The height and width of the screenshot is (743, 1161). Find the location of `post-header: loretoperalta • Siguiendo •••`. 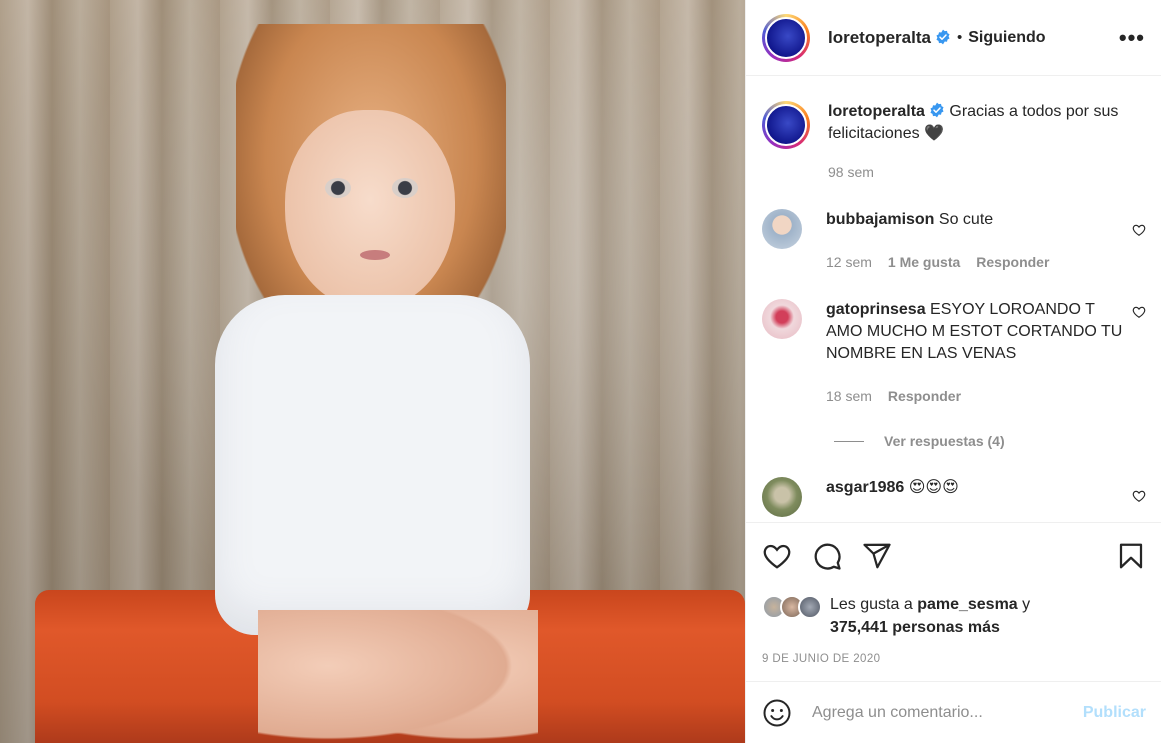

post-header: loretoperalta • Siguiendo ••• is located at coordinates (953, 38).